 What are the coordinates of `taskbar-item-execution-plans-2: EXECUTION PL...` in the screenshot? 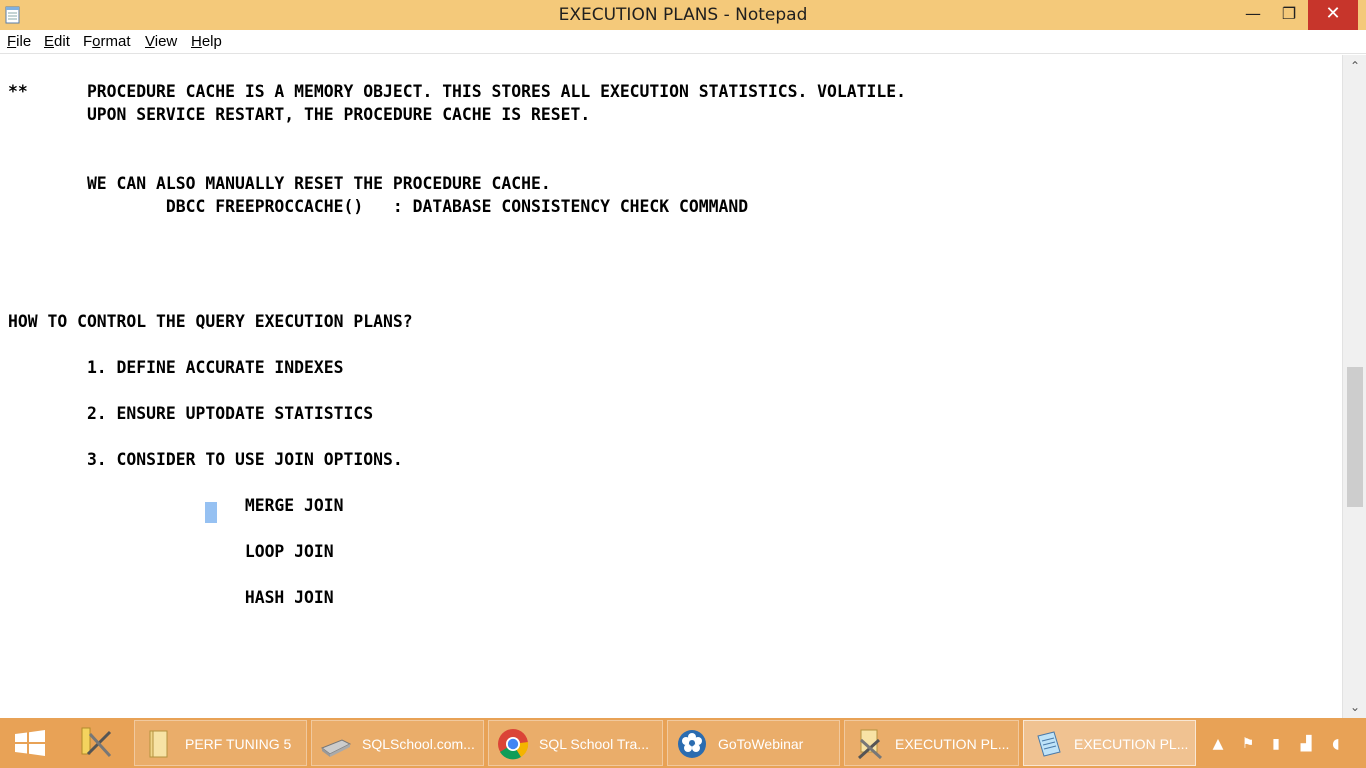 It's located at (1109, 743).